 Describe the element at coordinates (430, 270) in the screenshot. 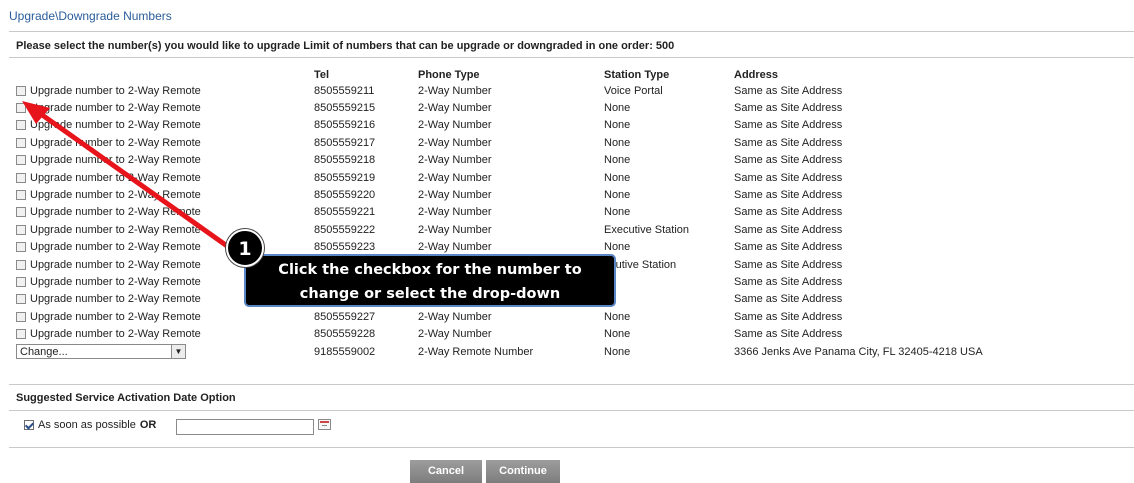

I see `callout-line-1: Click the checkbox for the number to` at that location.